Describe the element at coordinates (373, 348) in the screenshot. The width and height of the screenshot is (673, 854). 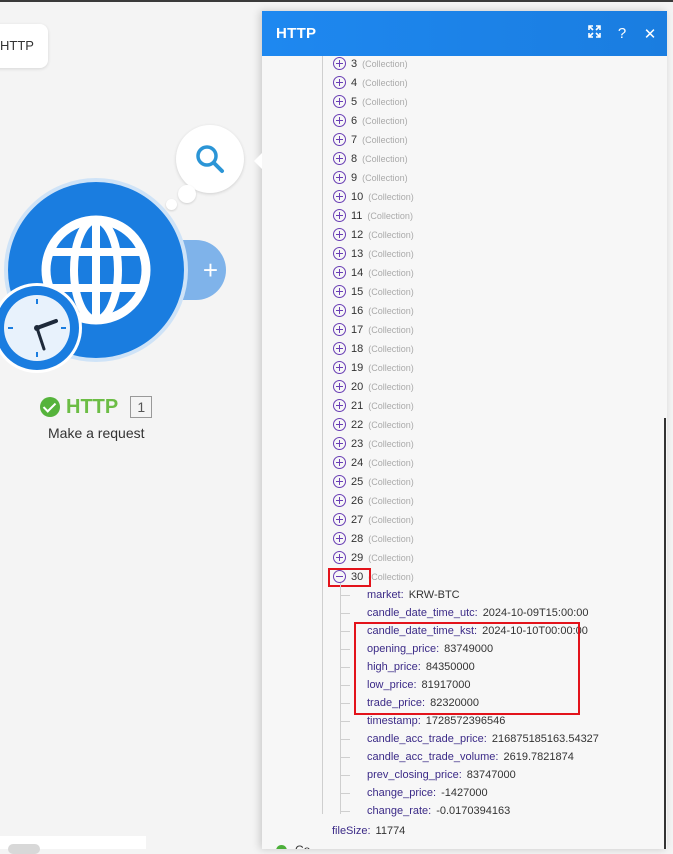
I see `tree-collection-item: 18 (Collection)` at that location.